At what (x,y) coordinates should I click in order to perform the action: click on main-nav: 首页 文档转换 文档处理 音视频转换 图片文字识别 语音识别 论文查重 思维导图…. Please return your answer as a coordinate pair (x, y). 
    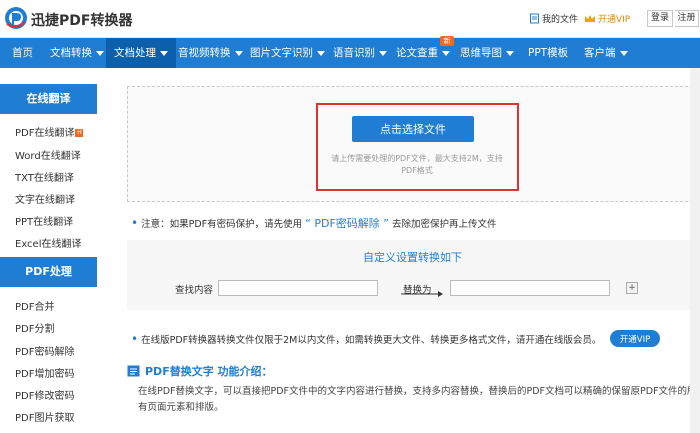
    Looking at the image, I should click on (350, 53).